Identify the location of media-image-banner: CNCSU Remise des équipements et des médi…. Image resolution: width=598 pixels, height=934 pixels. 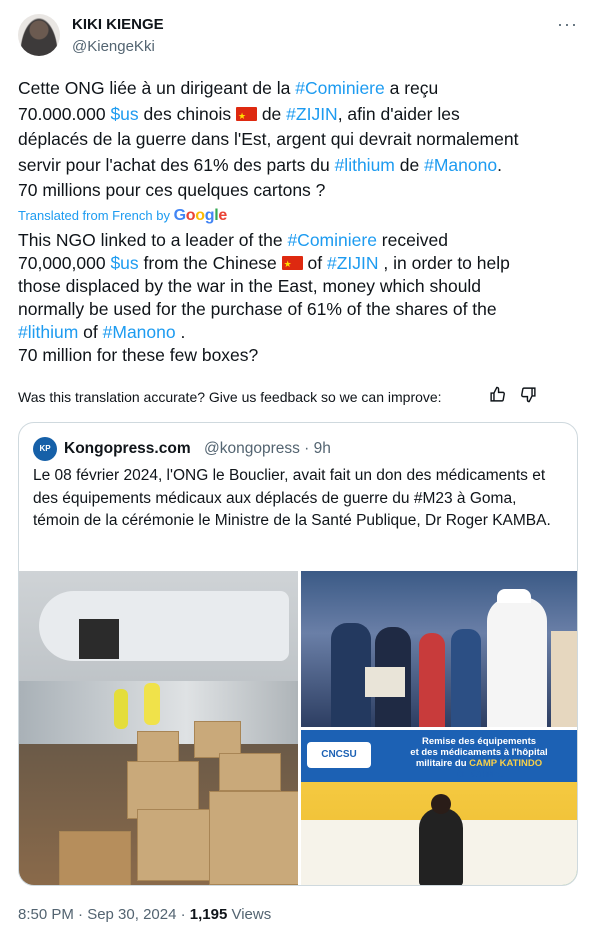
(439, 807).